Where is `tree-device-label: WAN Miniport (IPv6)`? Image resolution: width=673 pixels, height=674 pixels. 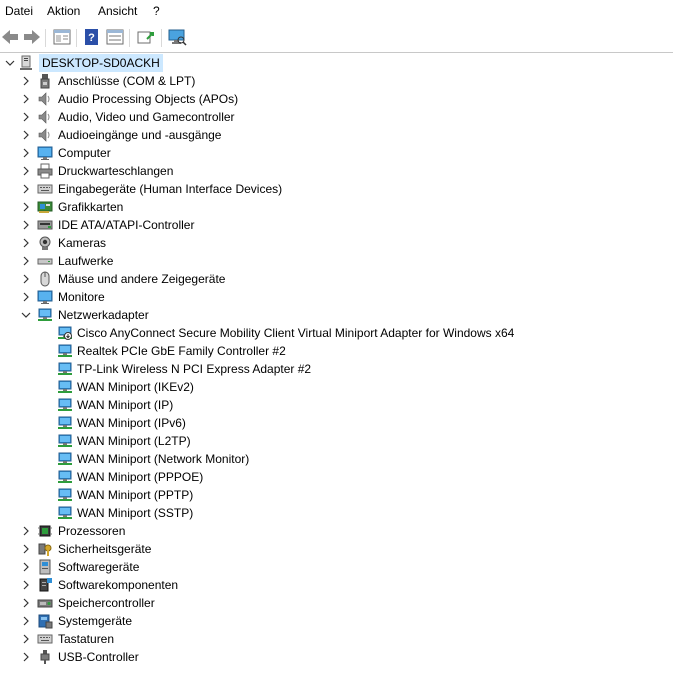 tree-device-label: WAN Miniport (IPv6) is located at coordinates (131, 423).